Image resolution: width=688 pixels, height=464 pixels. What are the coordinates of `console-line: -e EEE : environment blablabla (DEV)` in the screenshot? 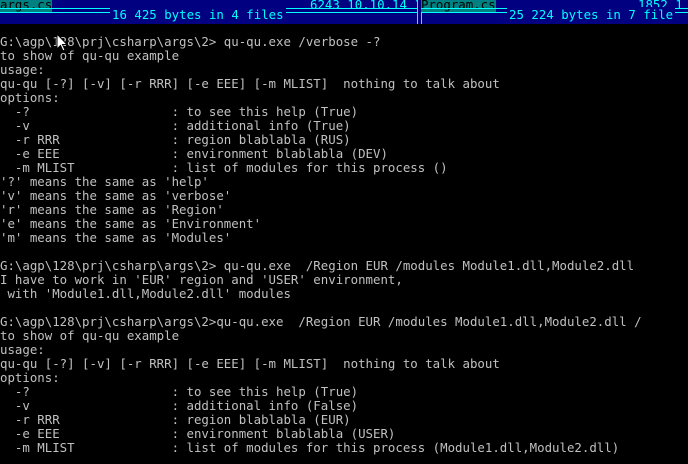 It's located at (194, 154).